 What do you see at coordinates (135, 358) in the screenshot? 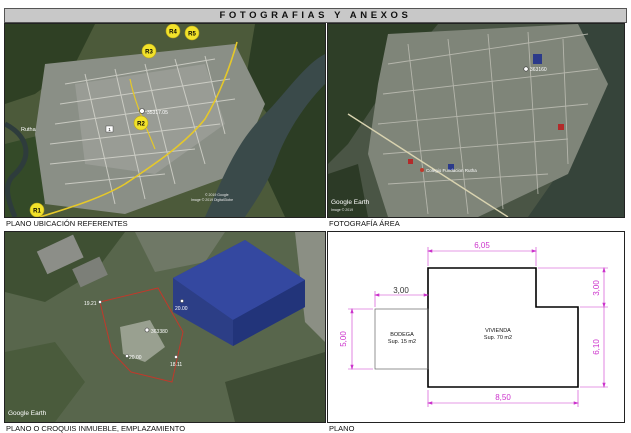
I see `vertex-label-3: 20.00` at bounding box center [135, 358].